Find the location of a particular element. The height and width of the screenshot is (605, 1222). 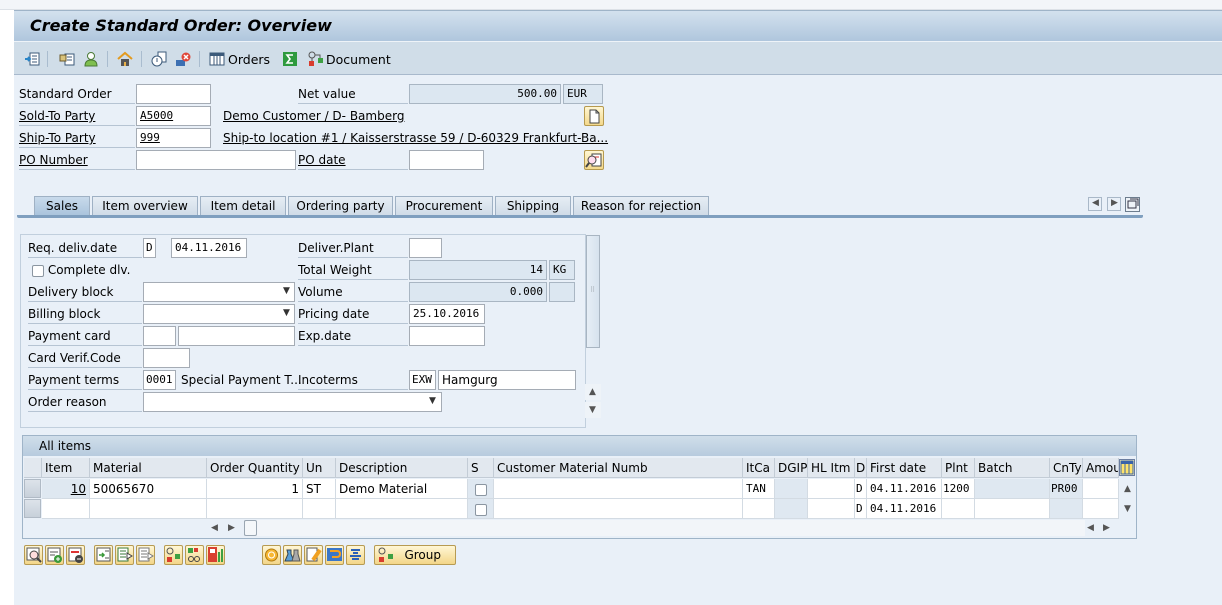

status-overview-button is located at coordinates (183, 59).